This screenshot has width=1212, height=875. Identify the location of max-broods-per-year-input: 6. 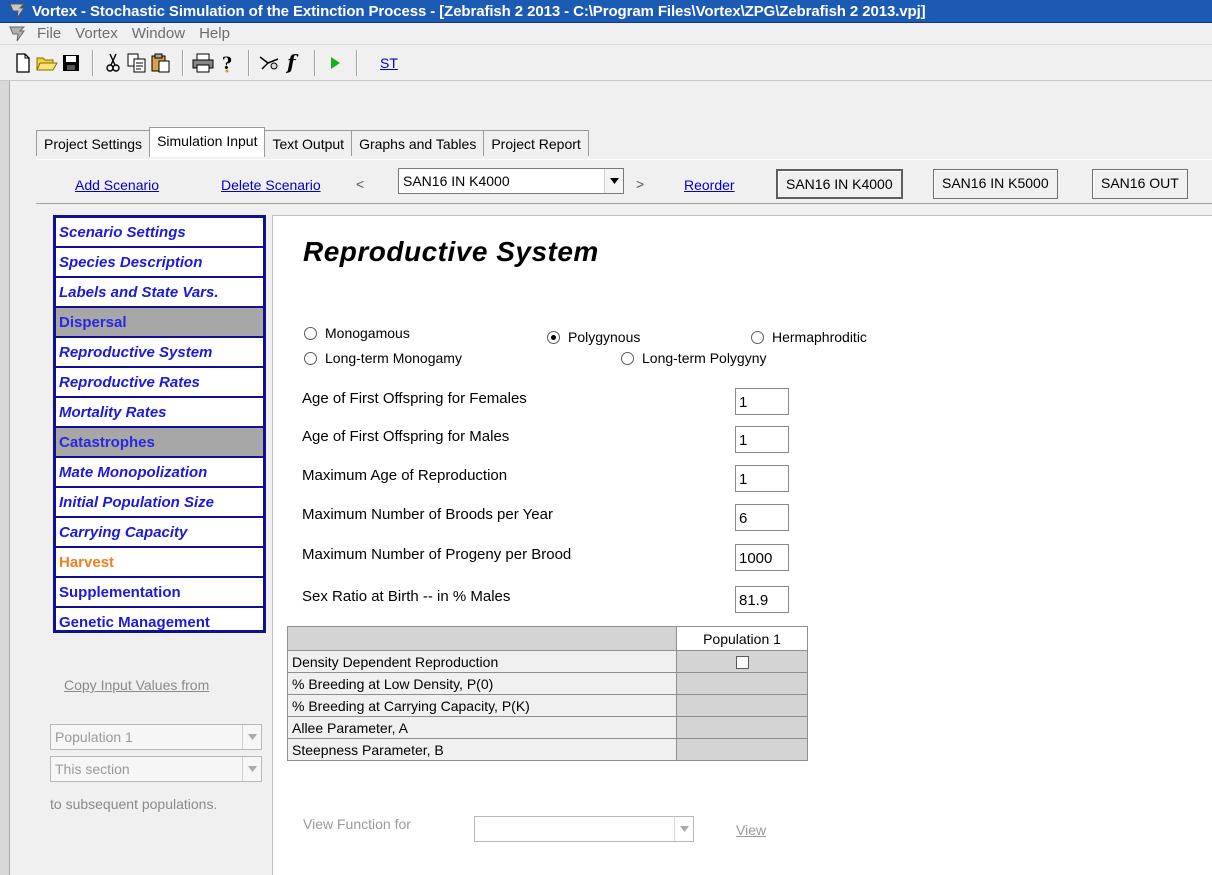
(762, 517).